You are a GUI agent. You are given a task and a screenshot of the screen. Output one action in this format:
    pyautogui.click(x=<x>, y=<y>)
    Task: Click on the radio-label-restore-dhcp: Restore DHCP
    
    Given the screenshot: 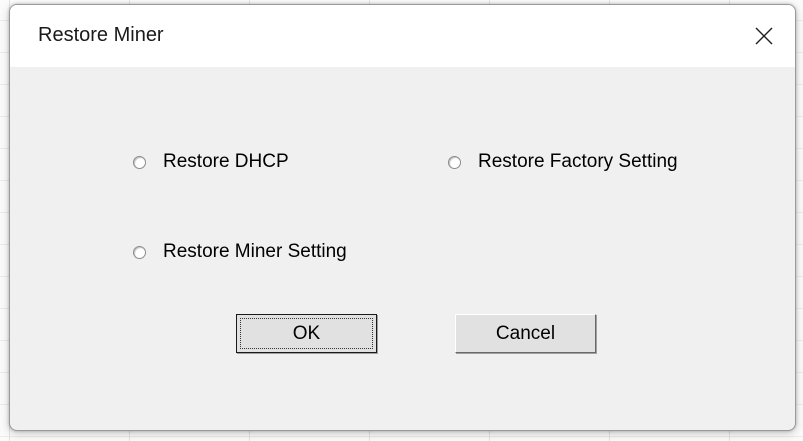 What is the action you would take?
    pyautogui.click(x=226, y=161)
    